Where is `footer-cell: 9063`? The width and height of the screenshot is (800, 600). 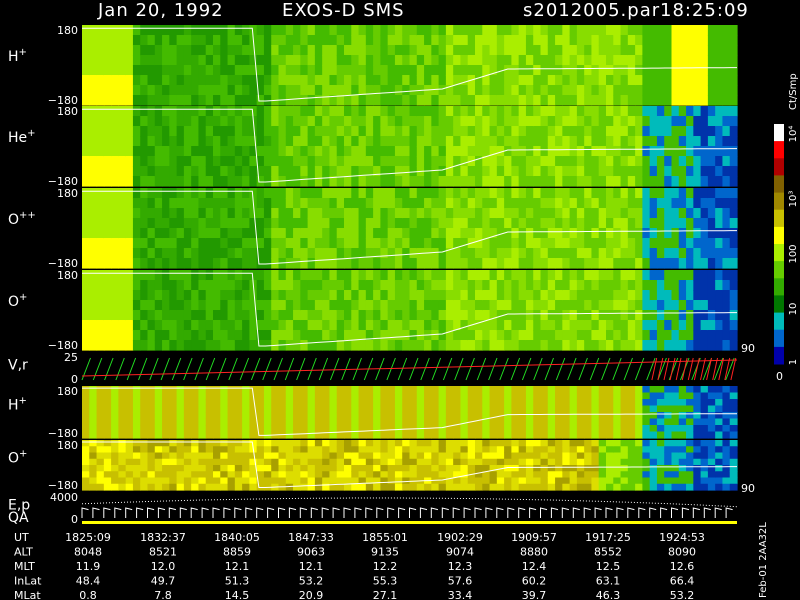
footer-cell: 9063 is located at coordinates (311, 552).